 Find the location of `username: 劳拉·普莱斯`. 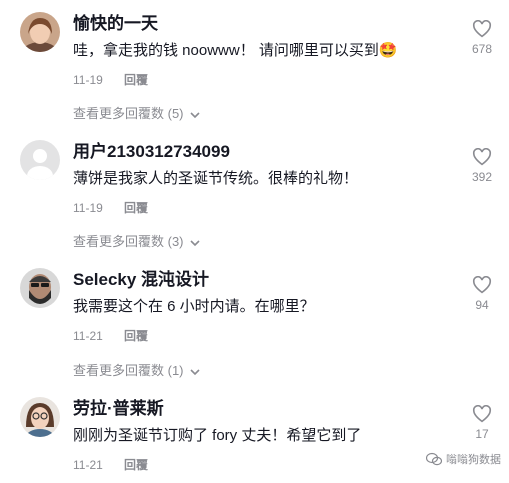

username: 劳拉·普莱斯 is located at coordinates (118, 409).